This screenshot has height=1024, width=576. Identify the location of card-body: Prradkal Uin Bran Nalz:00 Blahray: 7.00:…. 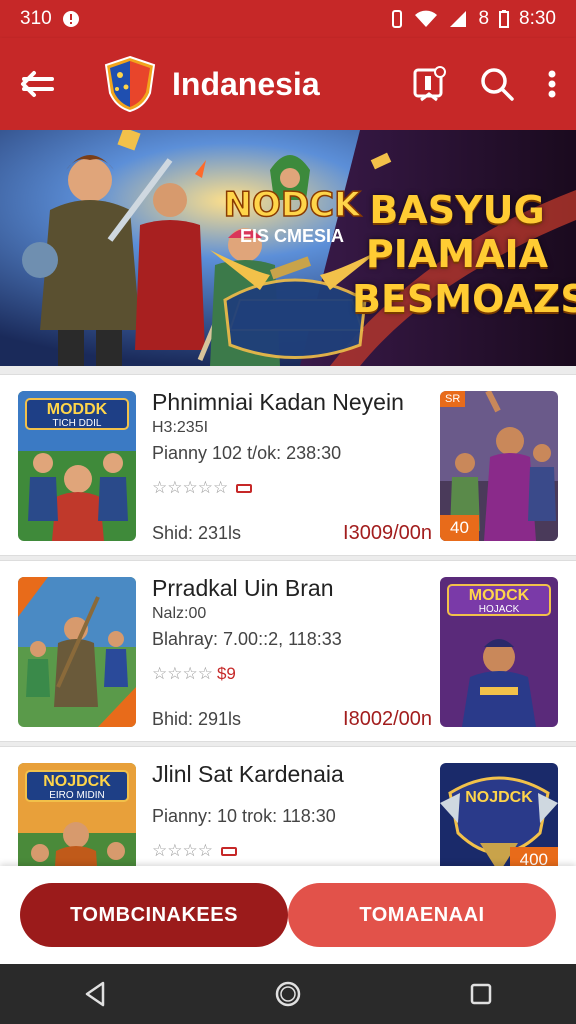
(292, 653).